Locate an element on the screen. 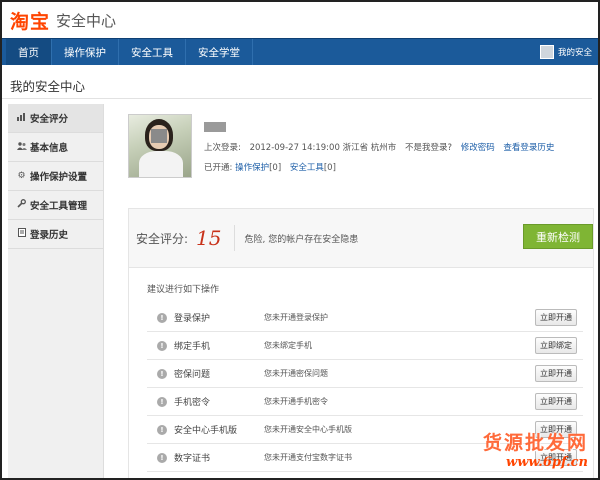 Image resolution: width=600 pixels, height=480 pixels. score-message: 危险, 您的帐户存在安全隐患 is located at coordinates (301, 239).